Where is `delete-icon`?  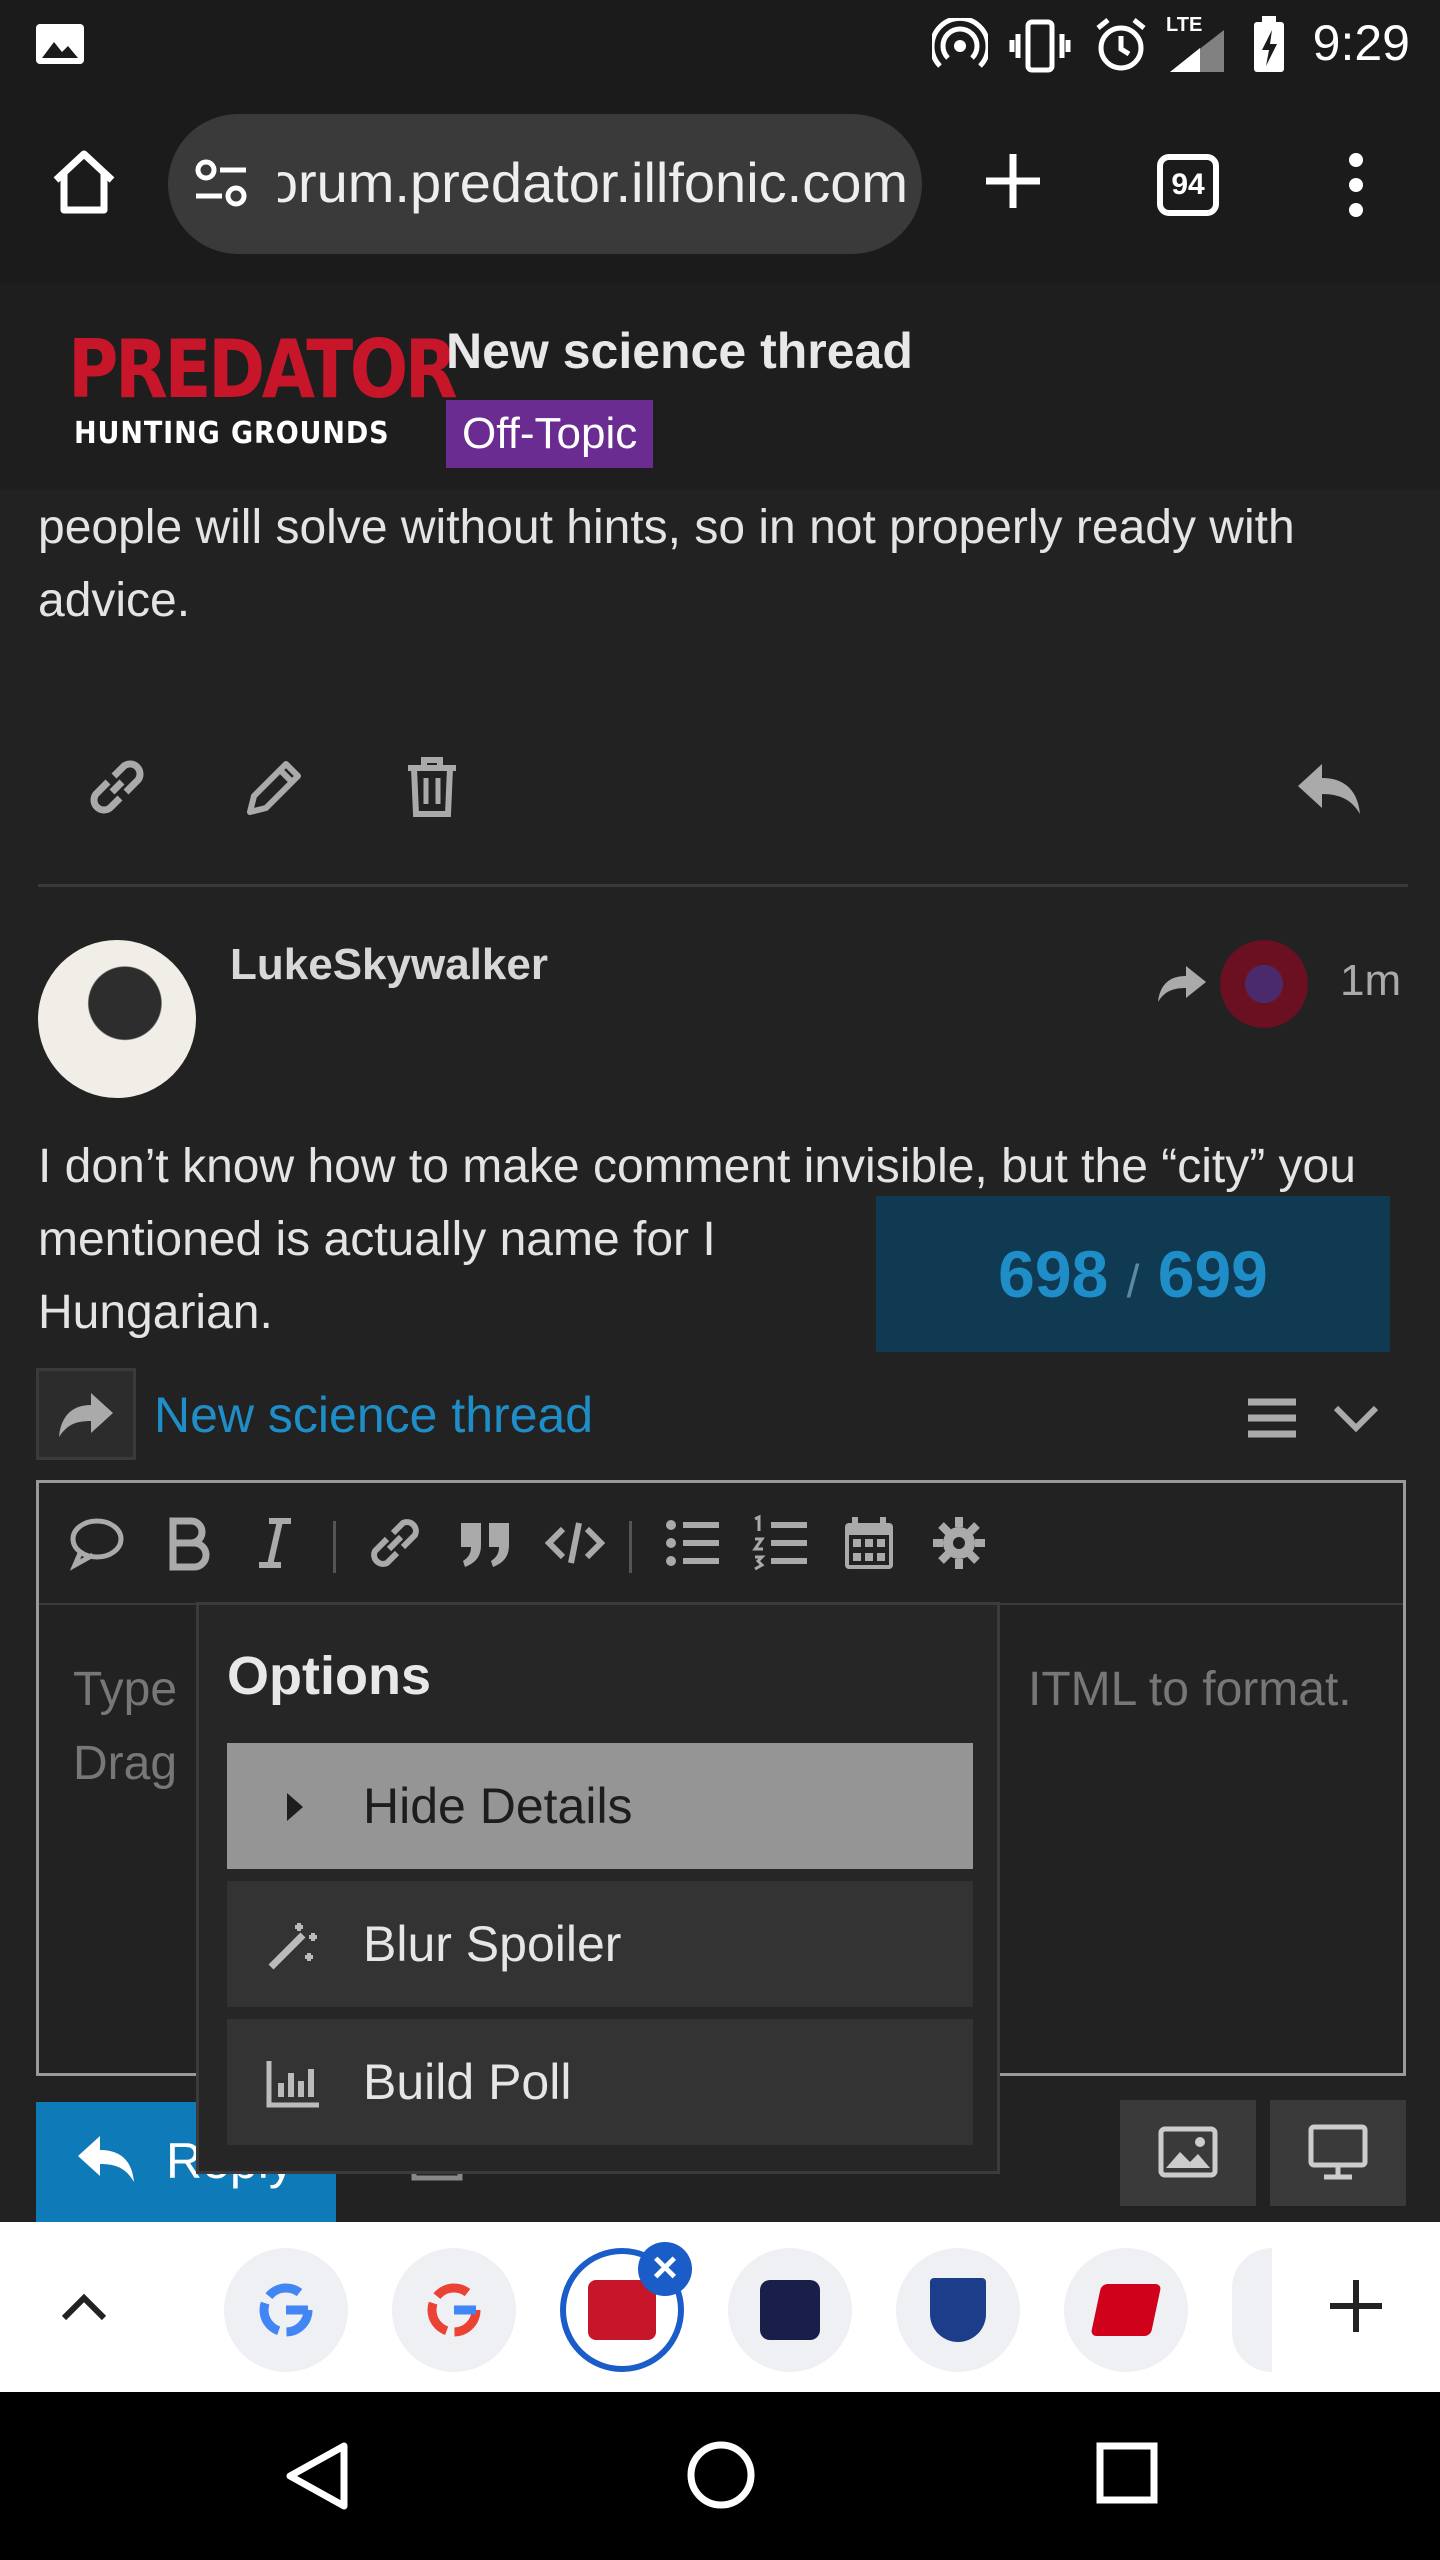
delete-icon is located at coordinates (432, 787).